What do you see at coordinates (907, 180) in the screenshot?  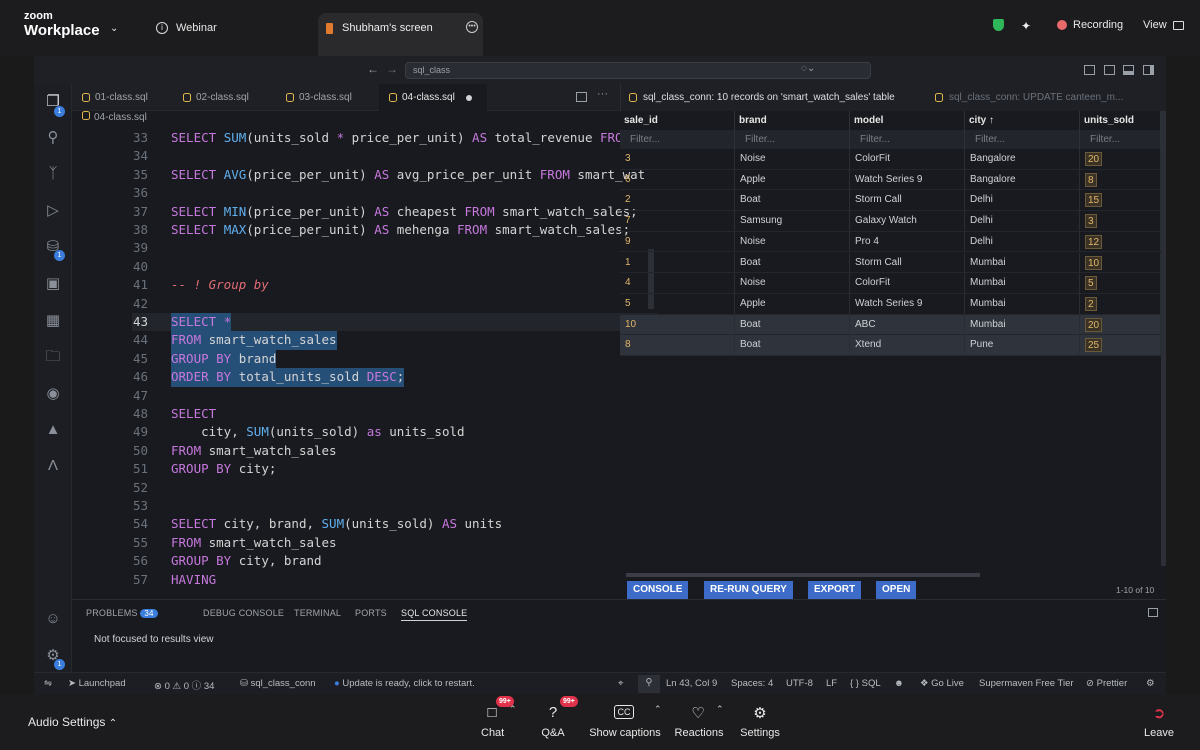 I see `table-cell: Watch Series 9` at bounding box center [907, 180].